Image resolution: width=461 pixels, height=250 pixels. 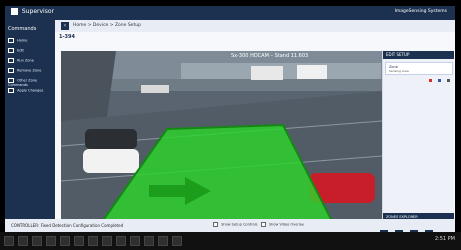 I want to click on start-icon, so click(x=9, y=241).